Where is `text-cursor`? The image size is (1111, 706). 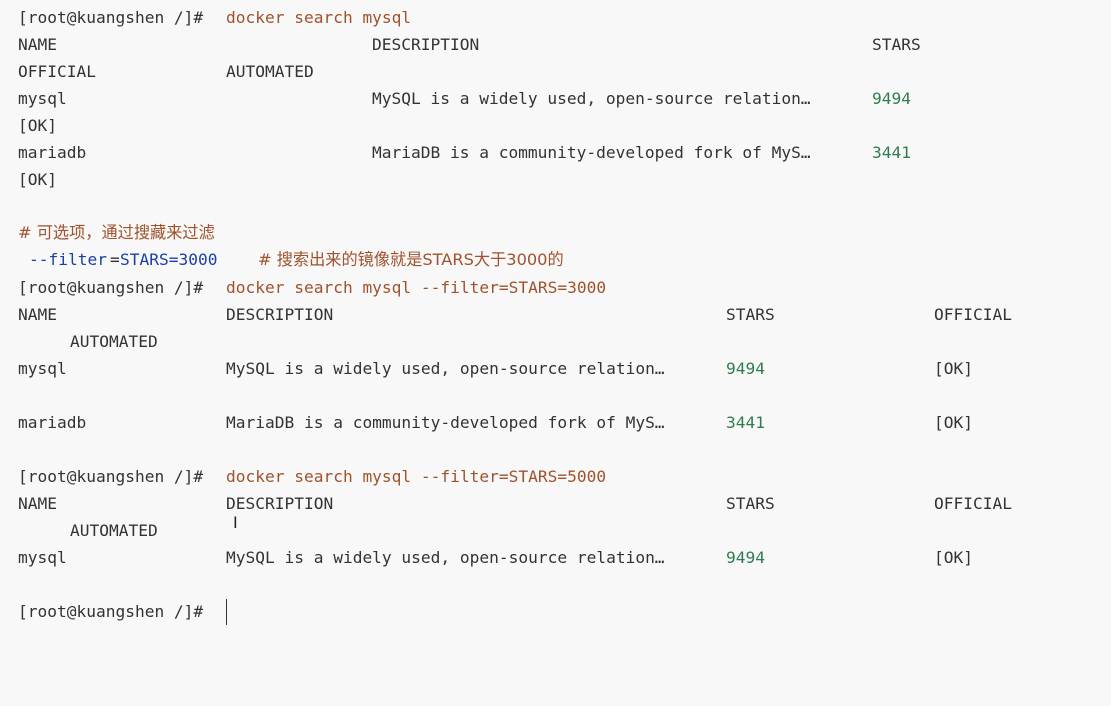 text-cursor is located at coordinates (226, 612).